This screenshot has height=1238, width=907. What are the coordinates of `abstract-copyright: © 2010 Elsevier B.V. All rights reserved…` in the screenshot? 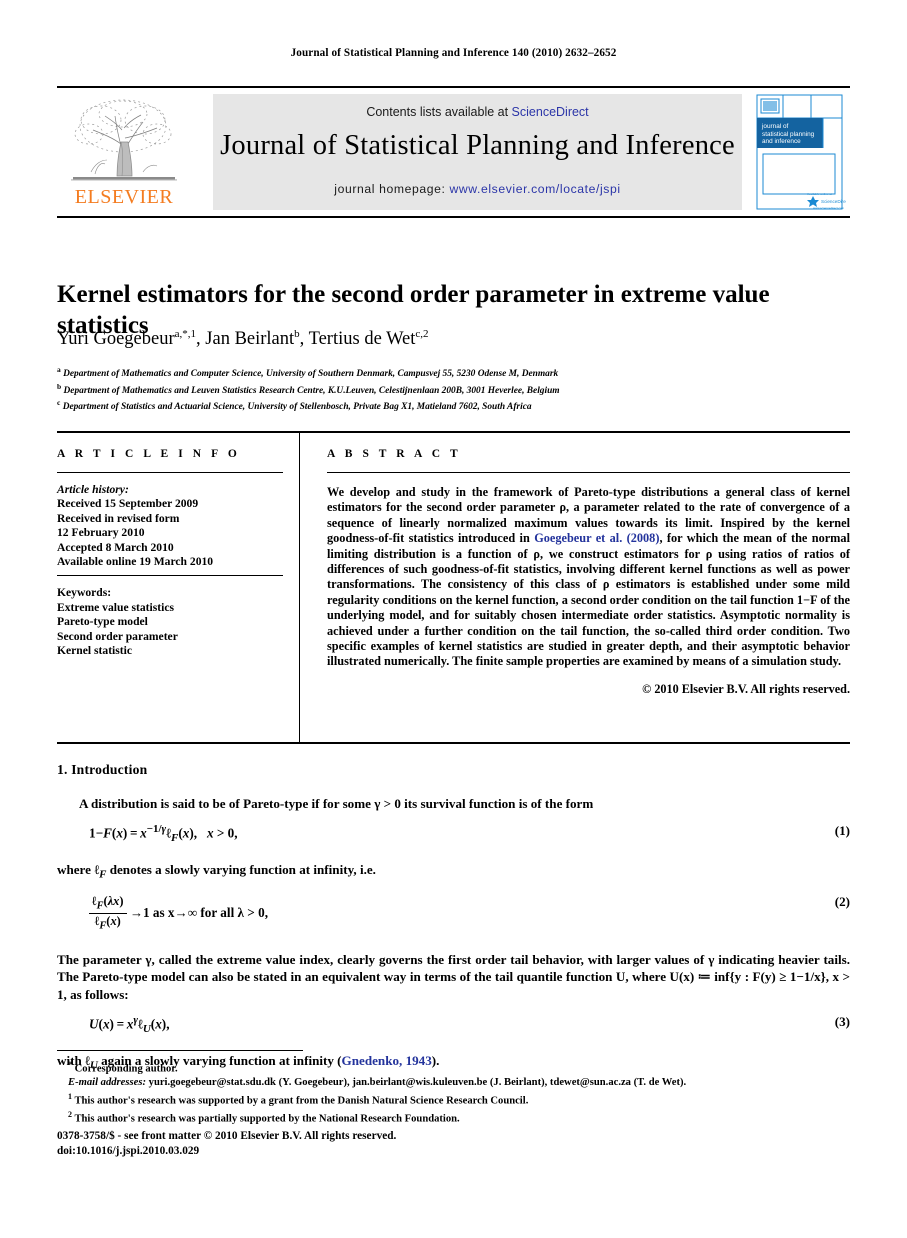 It's located at (746, 688).